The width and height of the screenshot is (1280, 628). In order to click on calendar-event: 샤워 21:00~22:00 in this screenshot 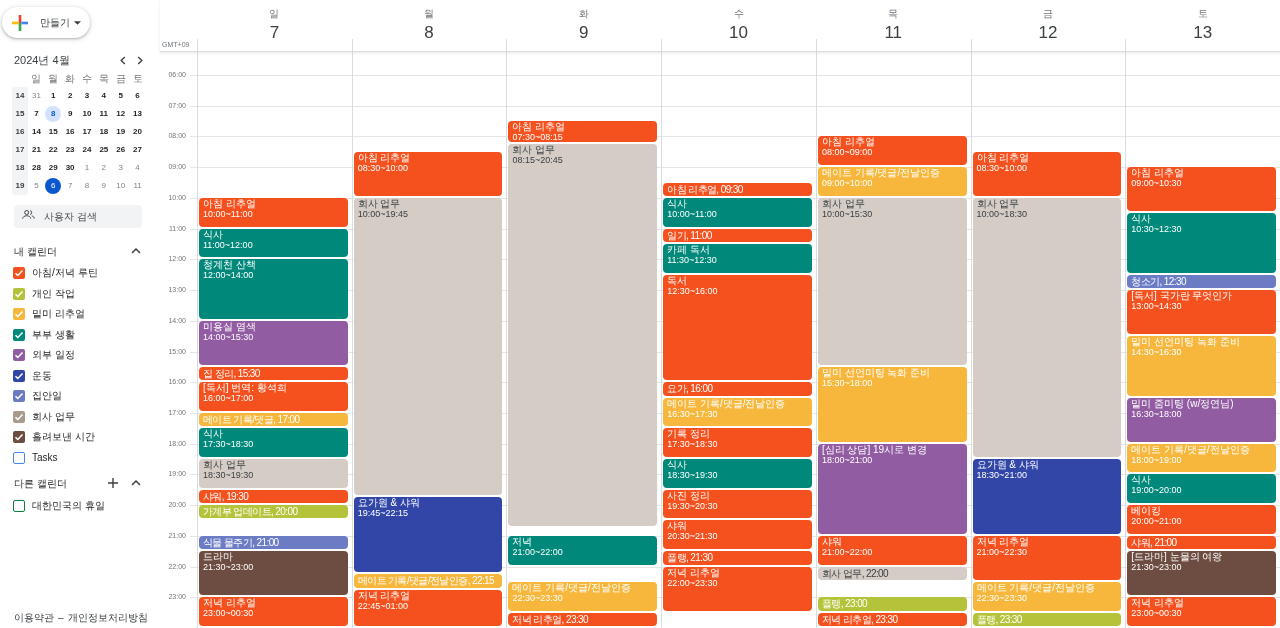, I will do `click(892, 550)`.